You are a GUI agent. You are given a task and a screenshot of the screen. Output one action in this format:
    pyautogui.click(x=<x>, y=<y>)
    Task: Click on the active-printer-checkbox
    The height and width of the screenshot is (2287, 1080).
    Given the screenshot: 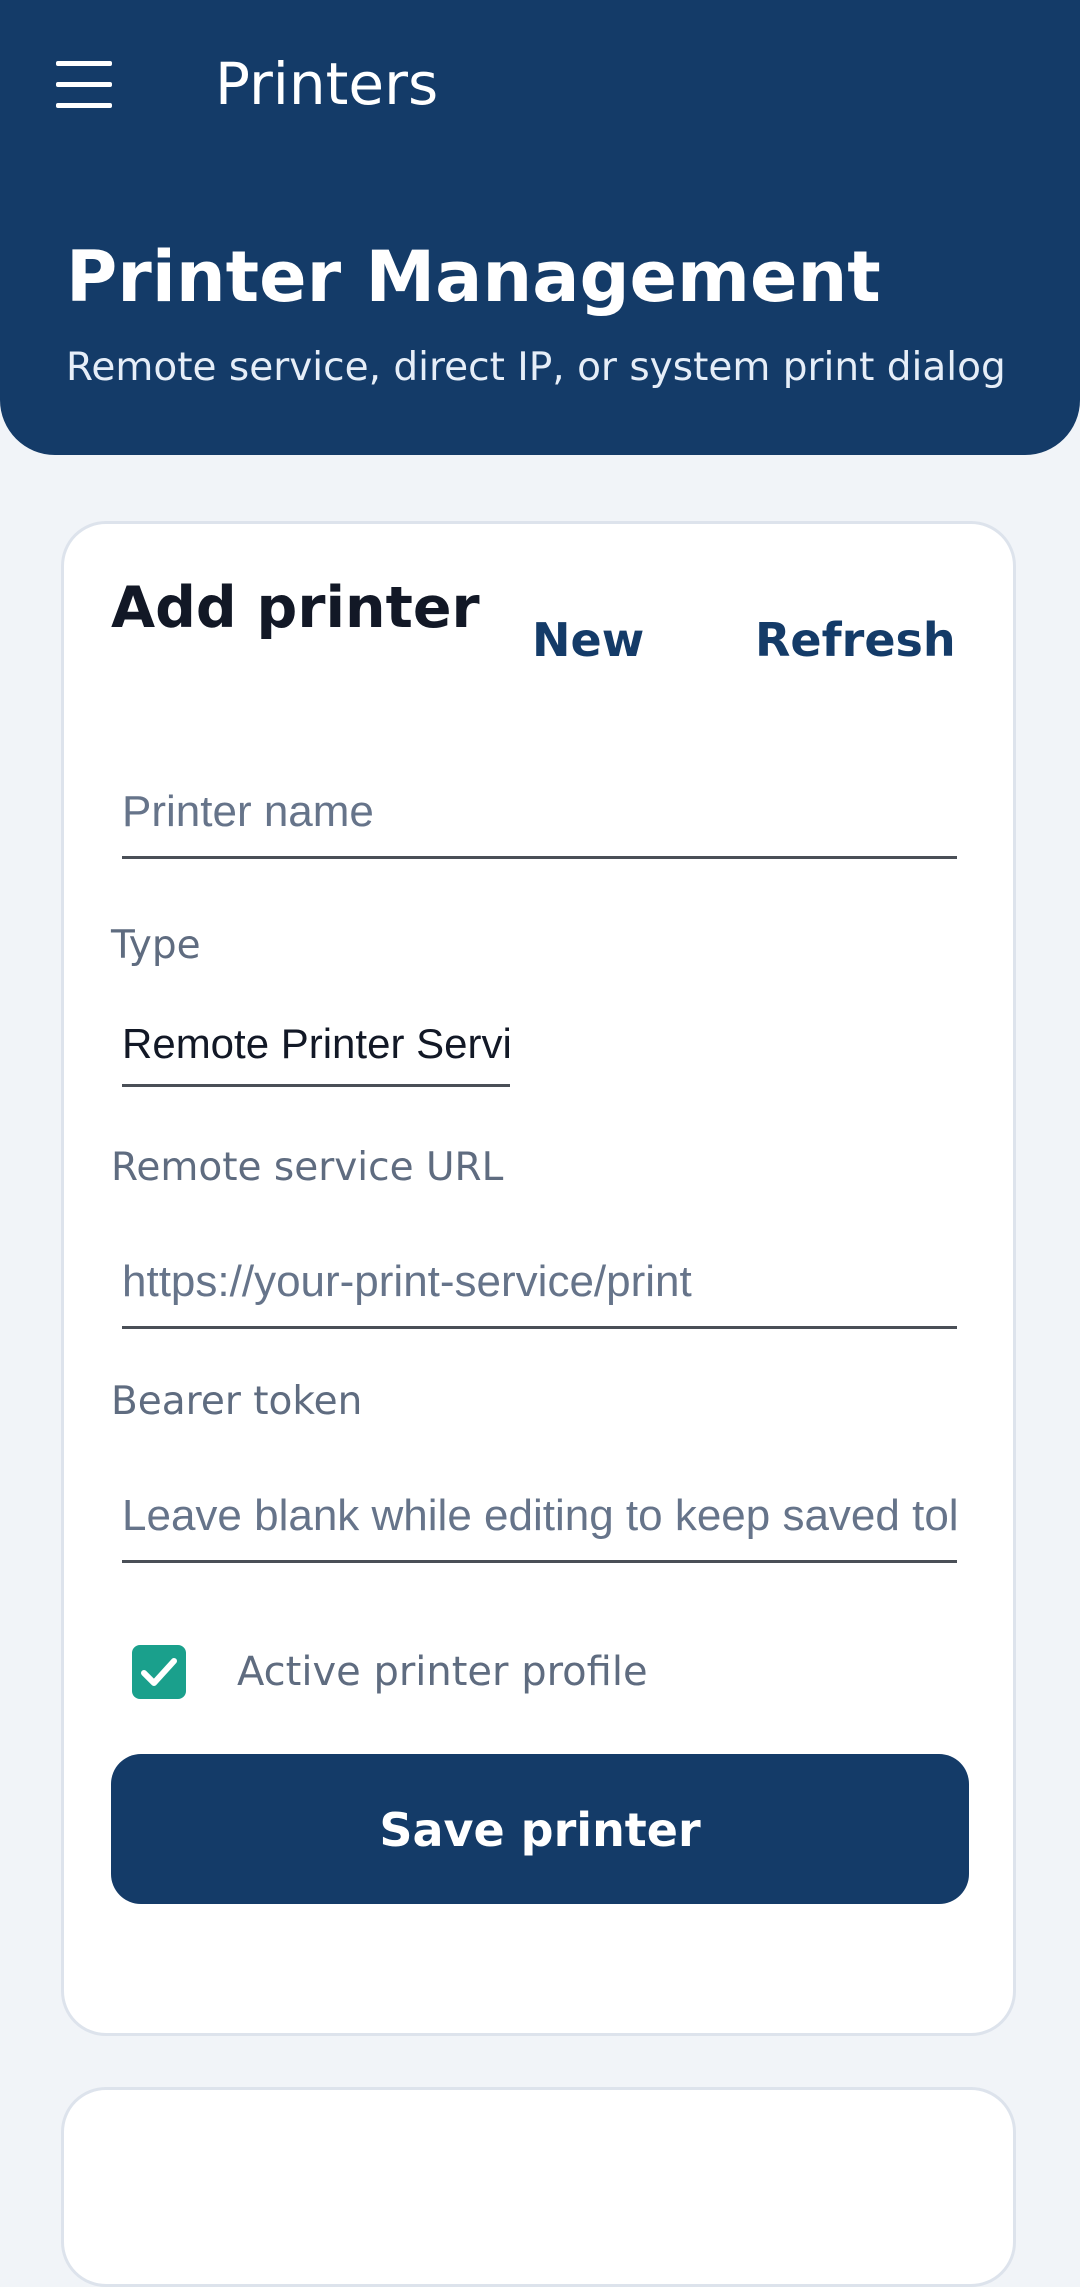 What is the action you would take?
    pyautogui.click(x=159, y=1672)
    